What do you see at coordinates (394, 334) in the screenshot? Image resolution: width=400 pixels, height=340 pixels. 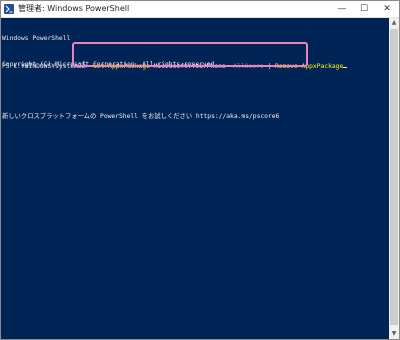 I see `scroll-down-arrow-icon: ▼` at bounding box center [394, 334].